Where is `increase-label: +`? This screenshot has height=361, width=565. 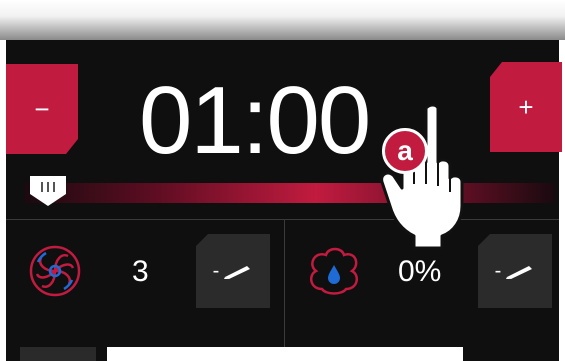
increase-label: + is located at coordinates (526, 106).